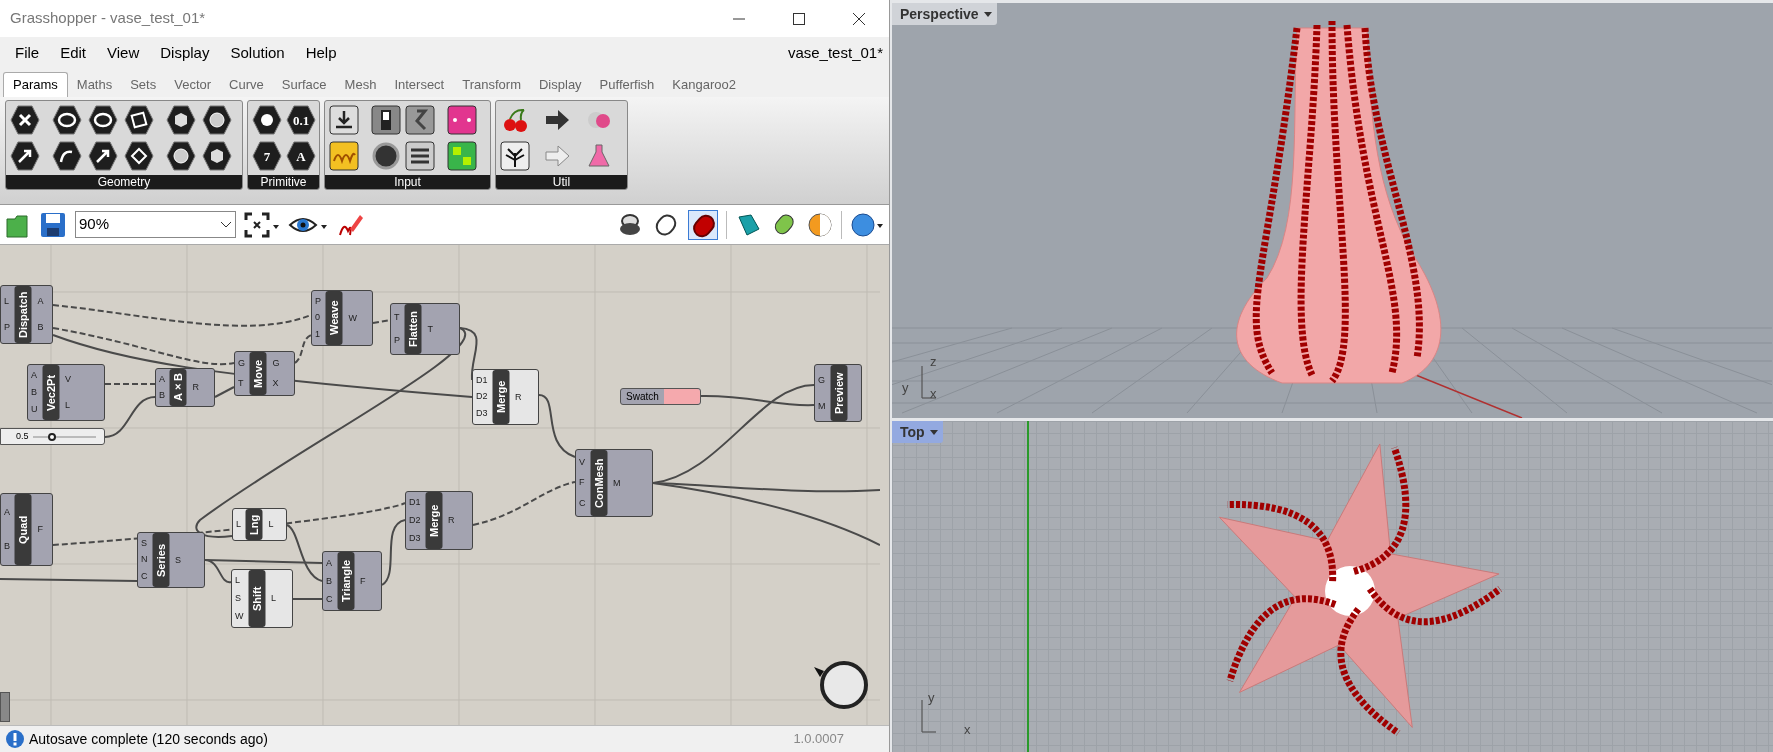 The image size is (1773, 752). What do you see at coordinates (254, 524) in the screenshot?
I see `component-name: Lng` at bounding box center [254, 524].